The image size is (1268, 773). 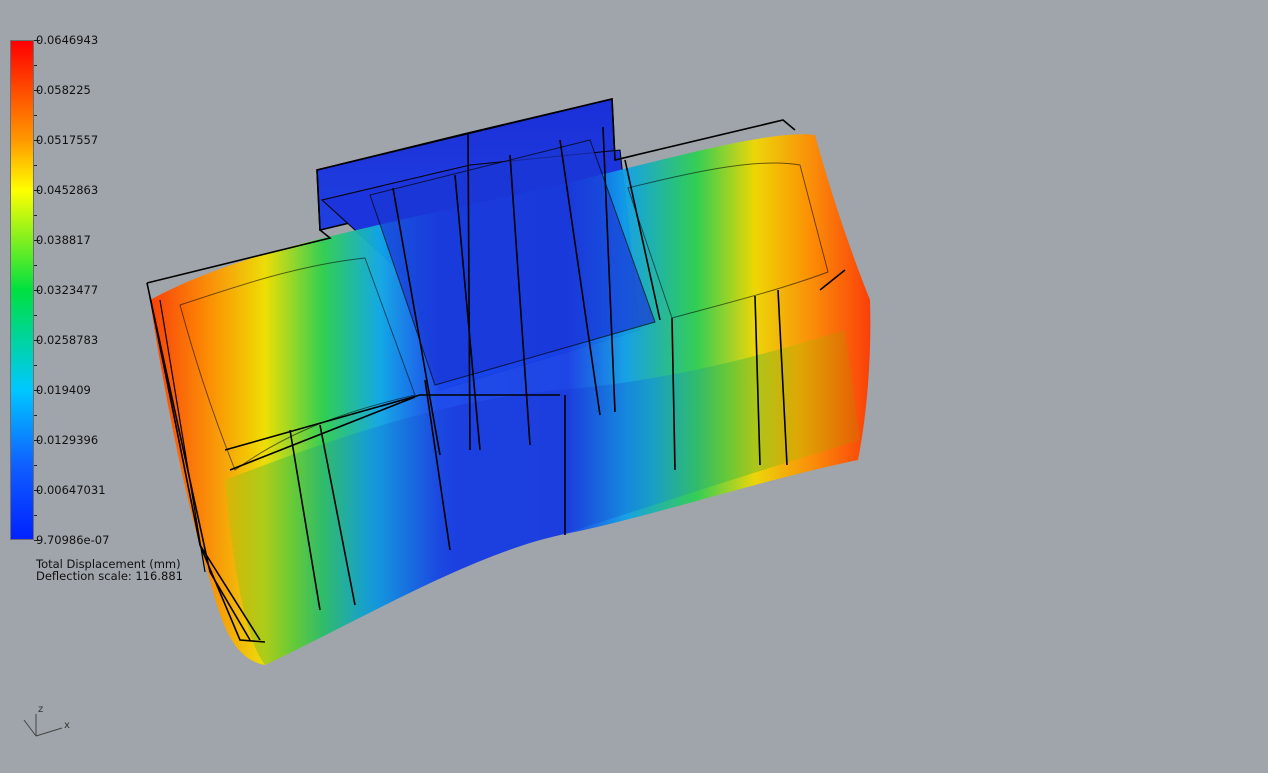 I want to click on axis-x-label: x, so click(x=67, y=725).